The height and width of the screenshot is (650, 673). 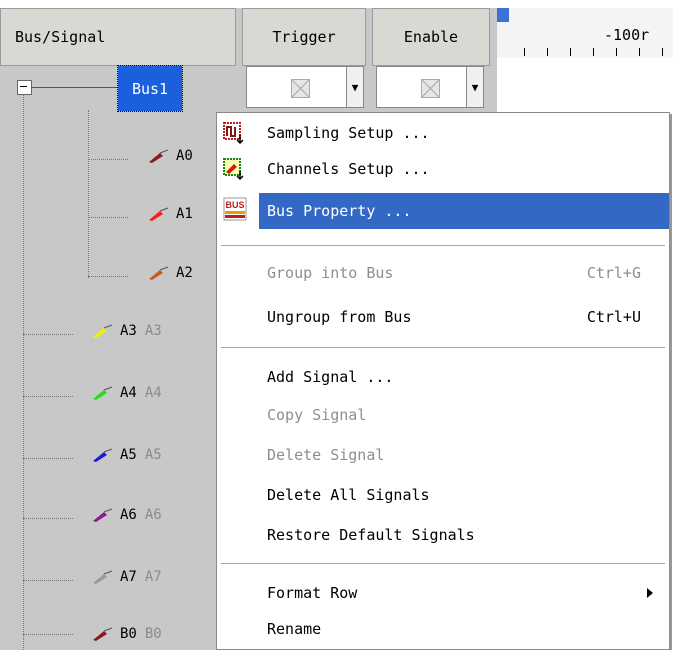 I want to click on signal-row-a0: A0, so click(x=170, y=156).